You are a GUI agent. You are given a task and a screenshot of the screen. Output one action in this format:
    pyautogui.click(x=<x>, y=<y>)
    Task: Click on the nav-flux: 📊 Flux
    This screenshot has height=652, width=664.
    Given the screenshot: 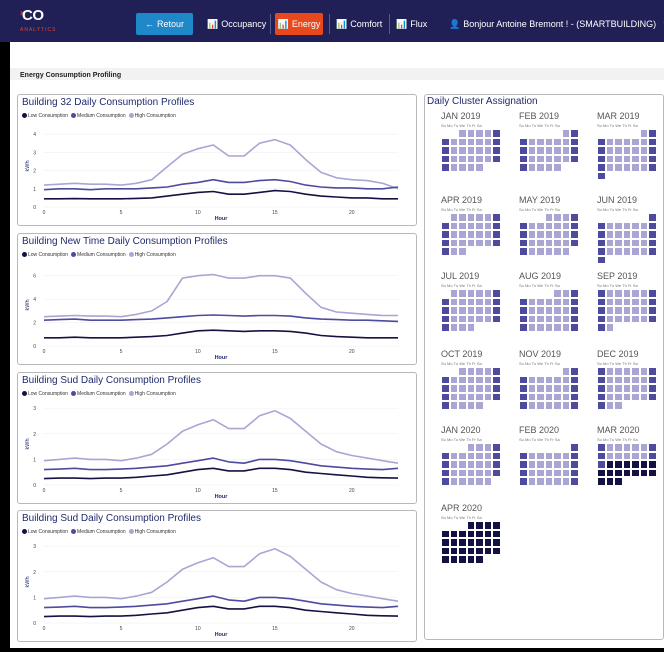 What is the action you would take?
    pyautogui.click(x=411, y=24)
    